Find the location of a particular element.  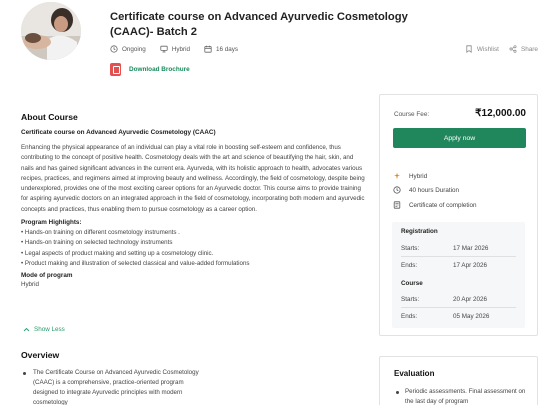

wishlist-label: Wishlist is located at coordinates (487, 49).